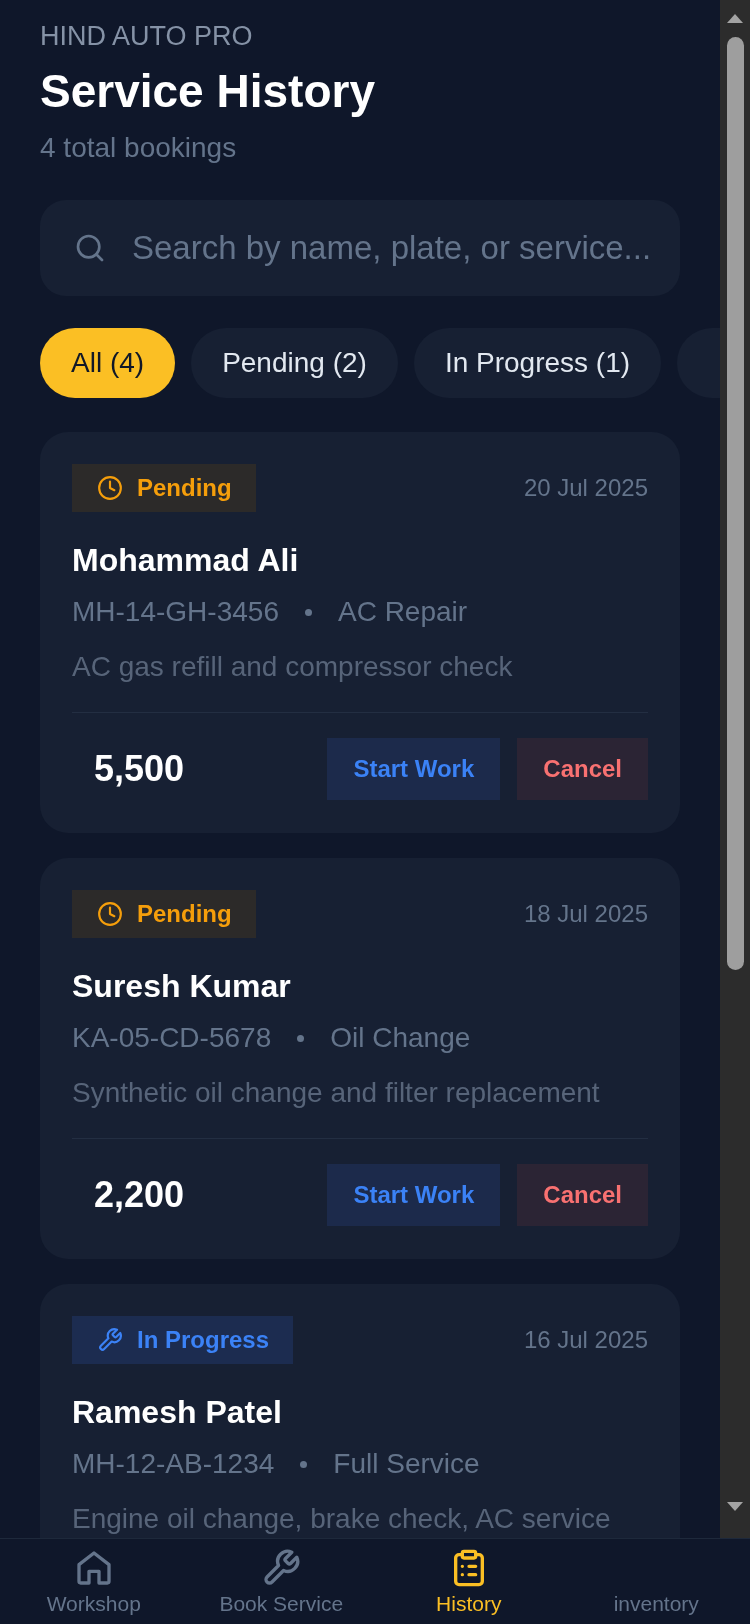 This screenshot has width=750, height=1624. I want to click on filter-chip: In Progress (1), so click(537, 363).